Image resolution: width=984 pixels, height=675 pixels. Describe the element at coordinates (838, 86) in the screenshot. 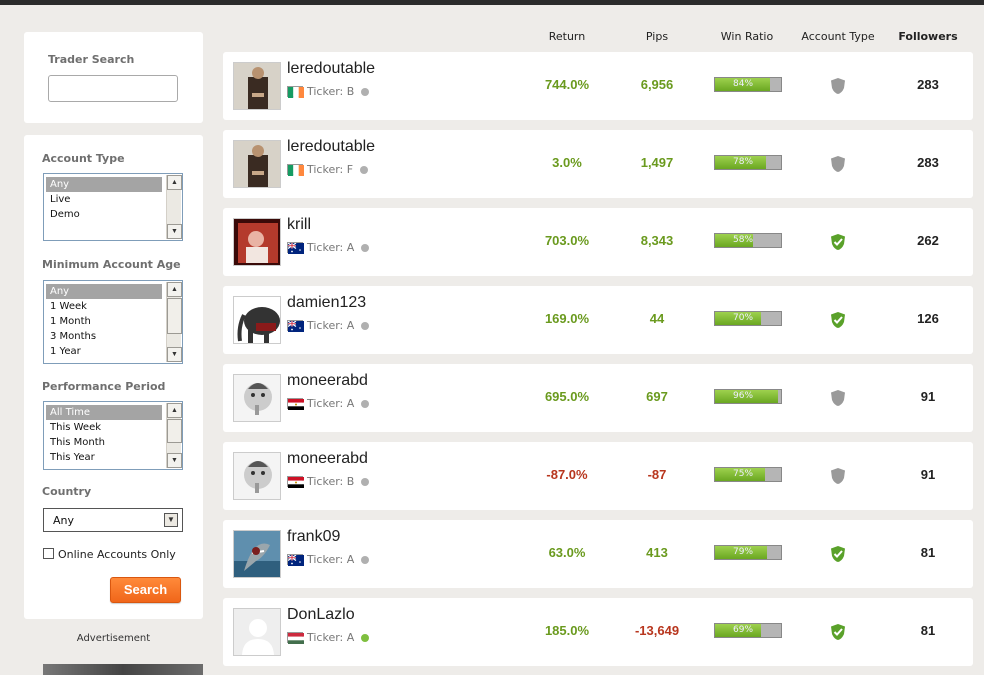

I see `shield-icon` at that location.